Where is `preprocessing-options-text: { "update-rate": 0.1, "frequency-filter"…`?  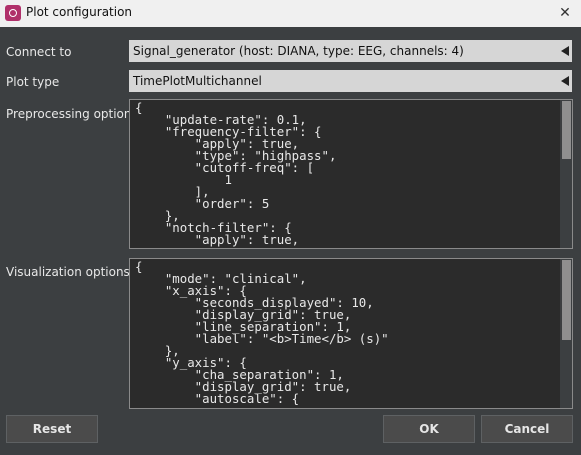
preprocessing-options-text: { "update-rate": 0.1, "frequency-filter"… is located at coordinates (236, 173).